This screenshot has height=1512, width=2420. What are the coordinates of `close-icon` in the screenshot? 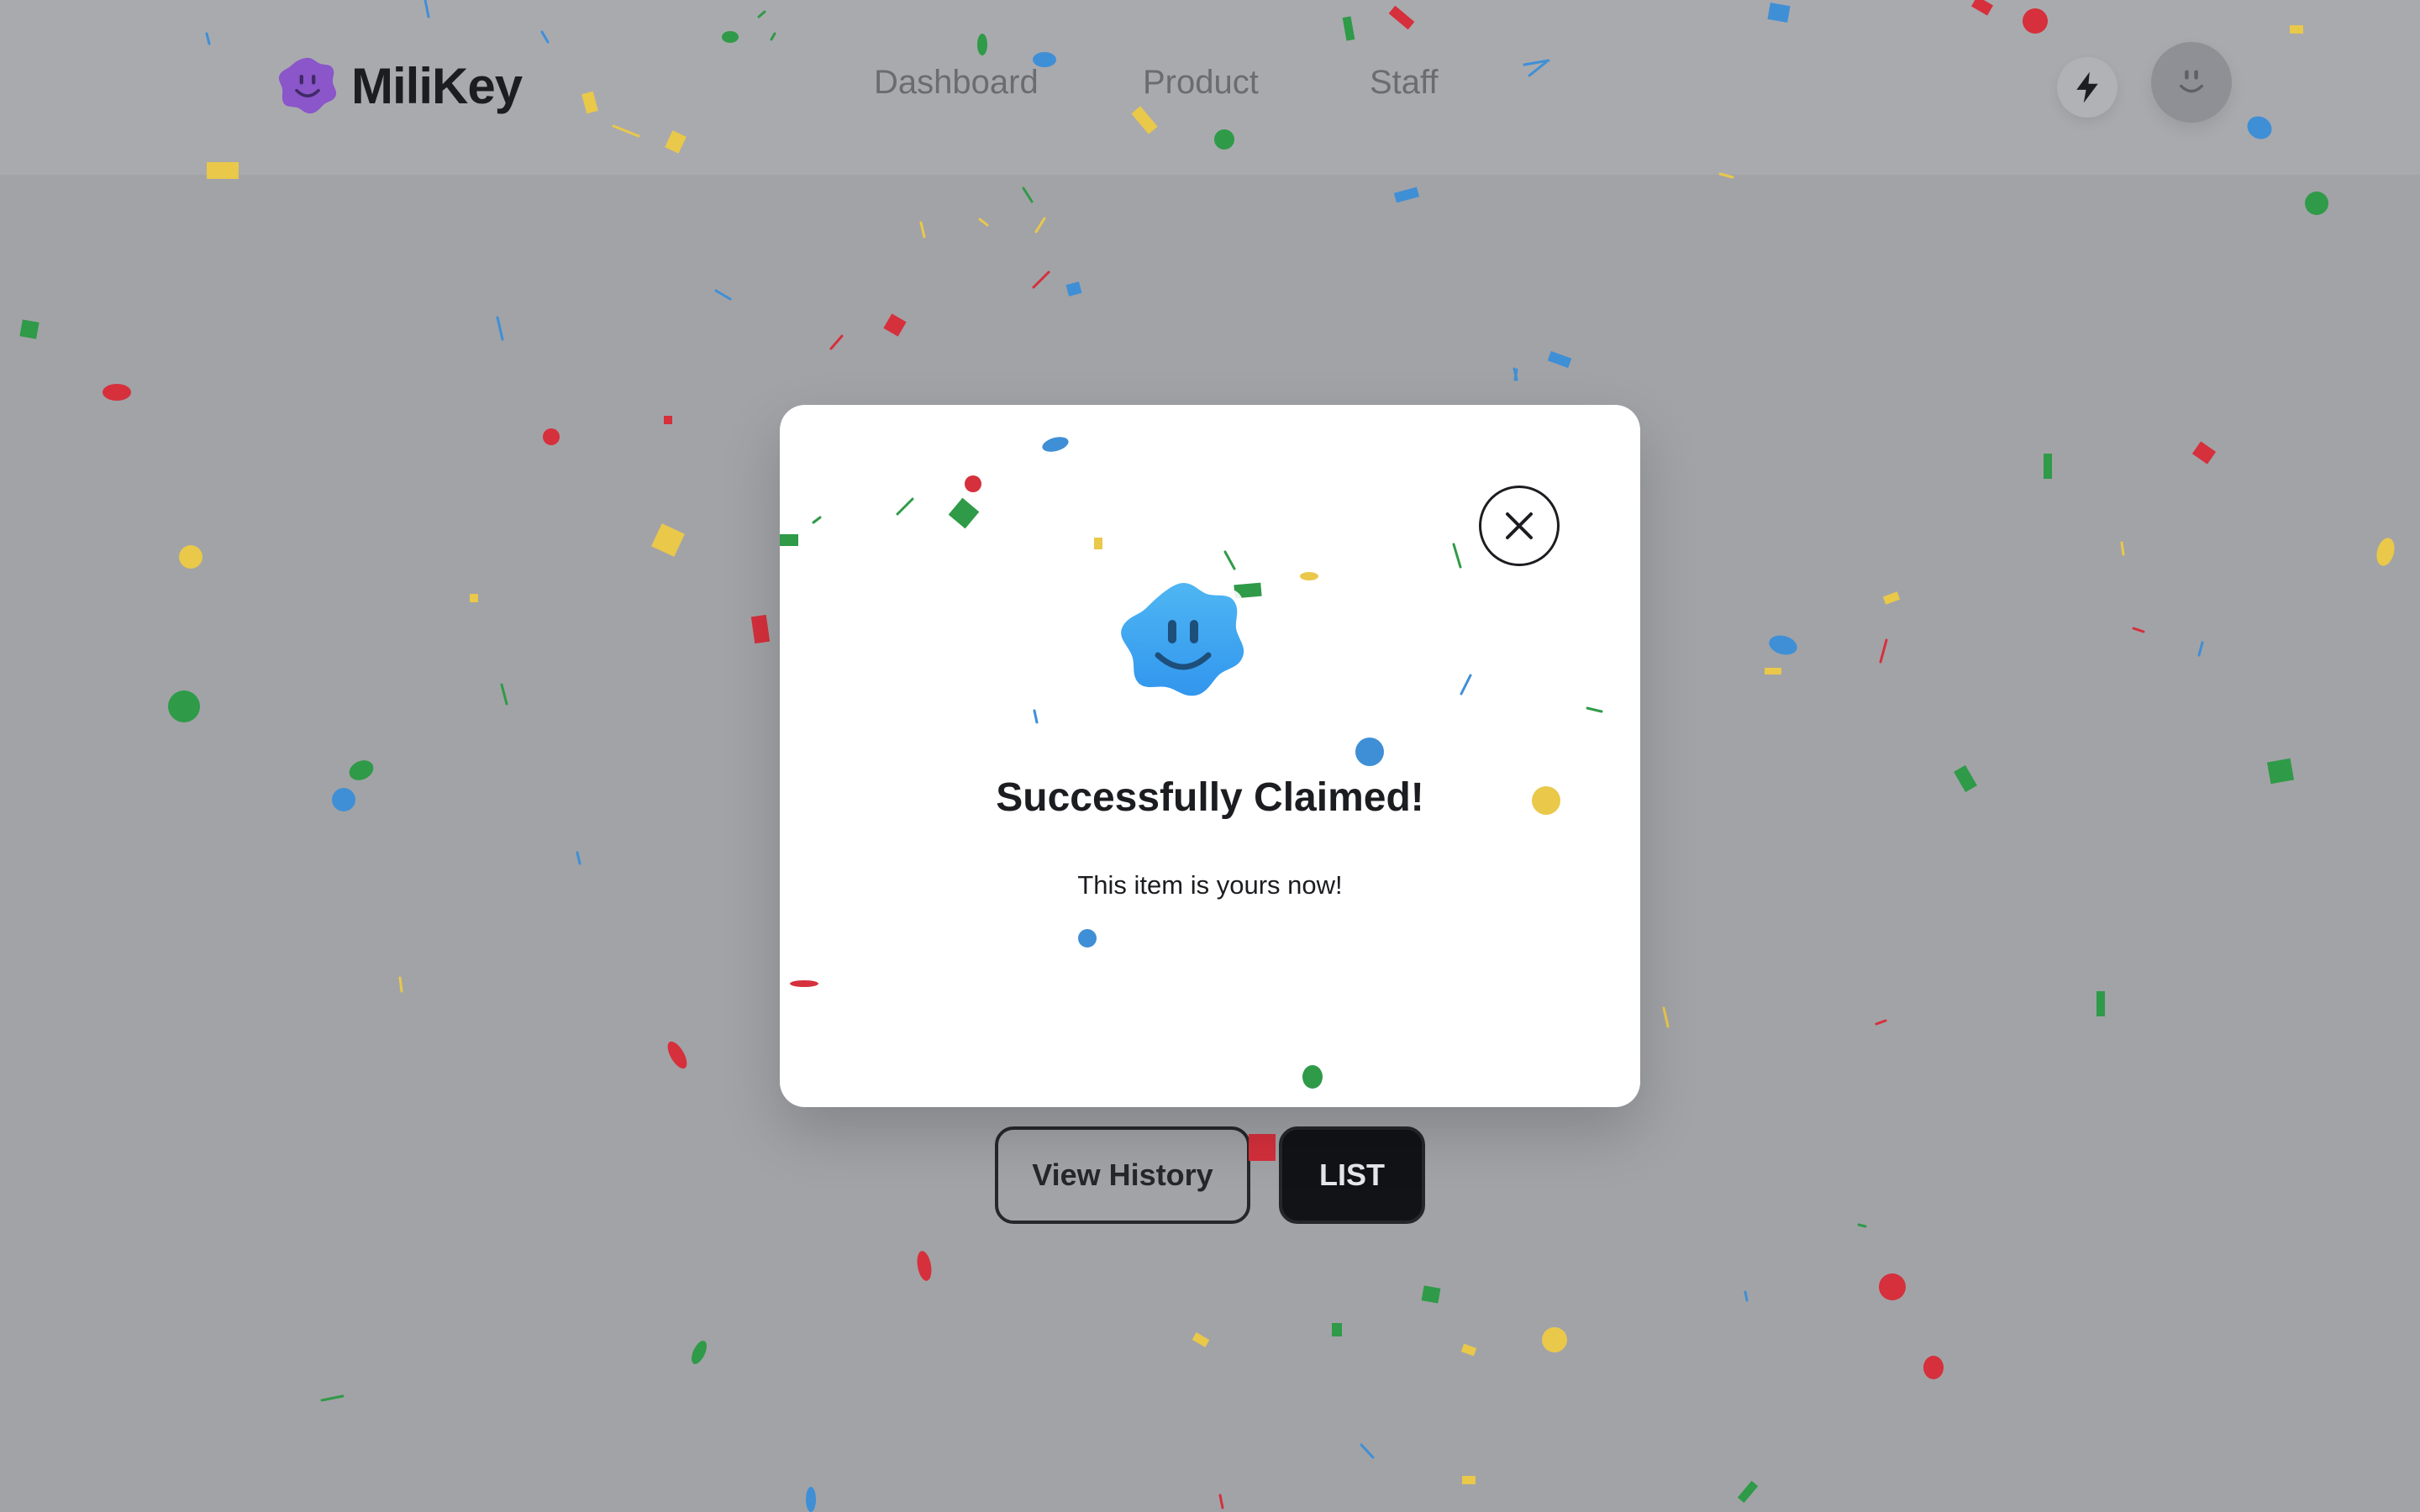 It's located at (1519, 525).